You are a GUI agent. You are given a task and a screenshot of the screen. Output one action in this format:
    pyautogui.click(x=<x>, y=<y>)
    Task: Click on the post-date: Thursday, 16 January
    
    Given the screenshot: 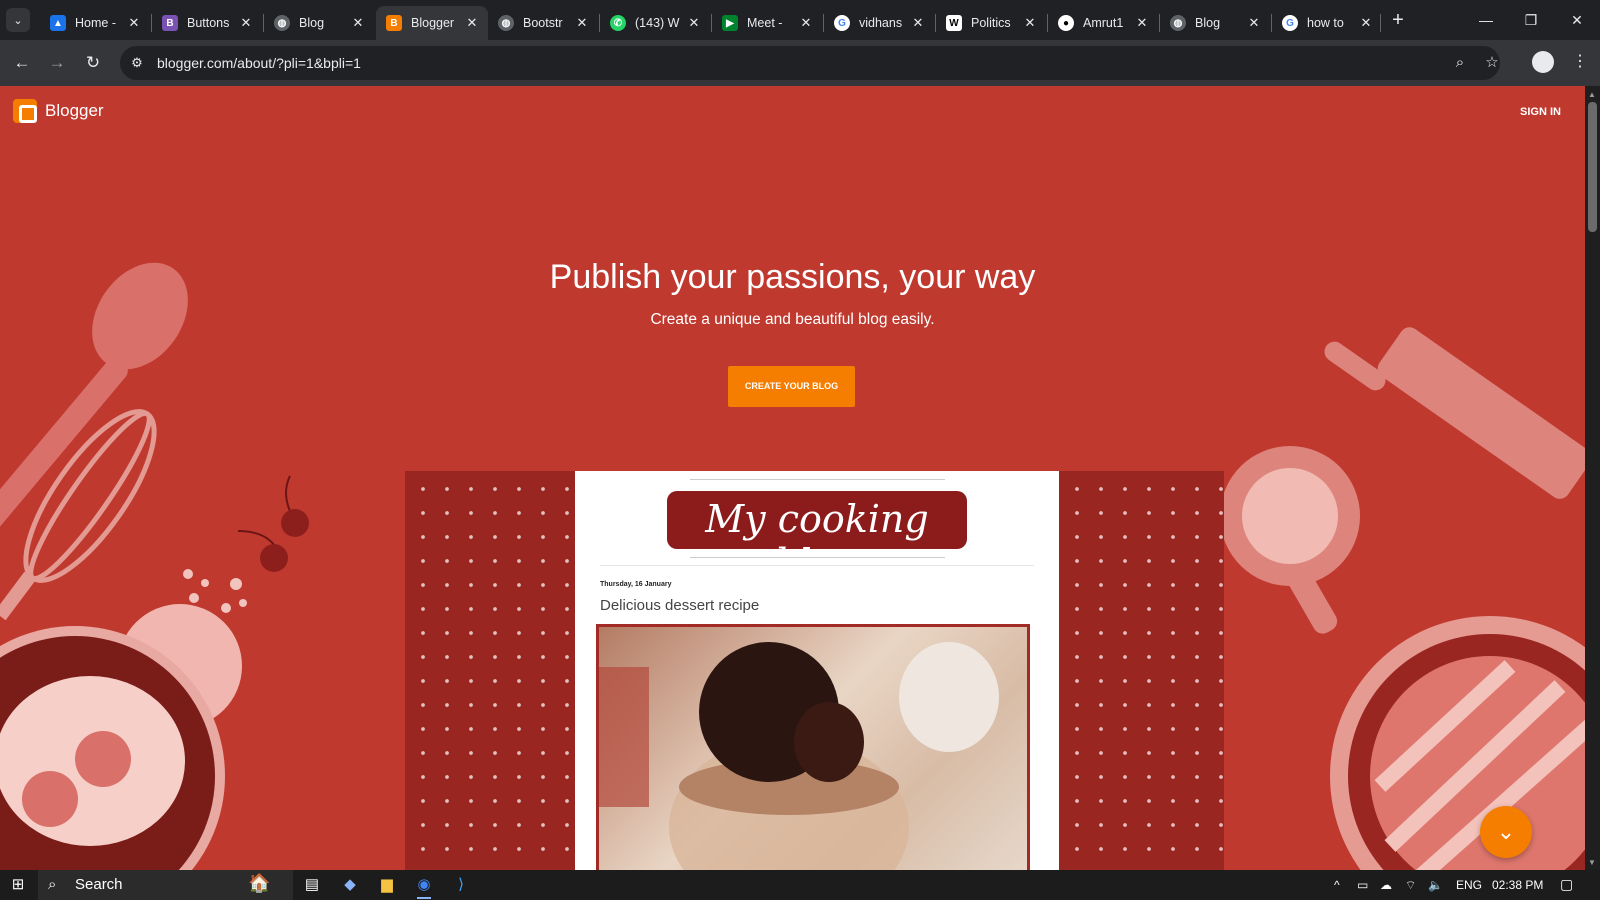 What is the action you would take?
    pyautogui.click(x=636, y=584)
    